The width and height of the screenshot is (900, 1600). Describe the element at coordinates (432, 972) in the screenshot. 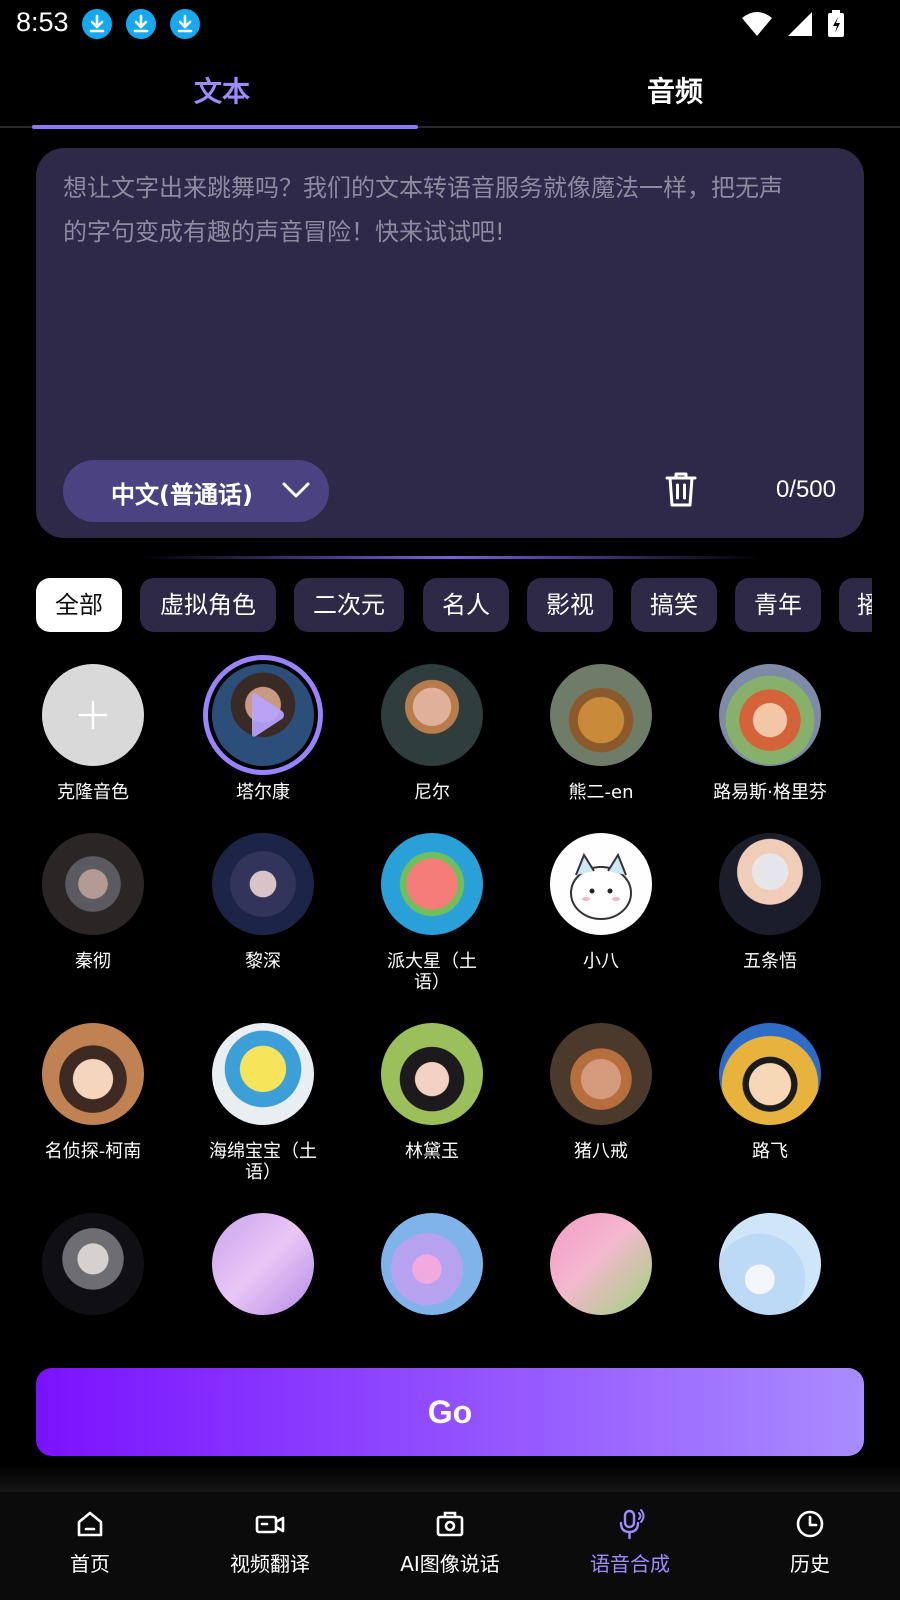

I see `voice-name: 派大星（土 语）` at that location.